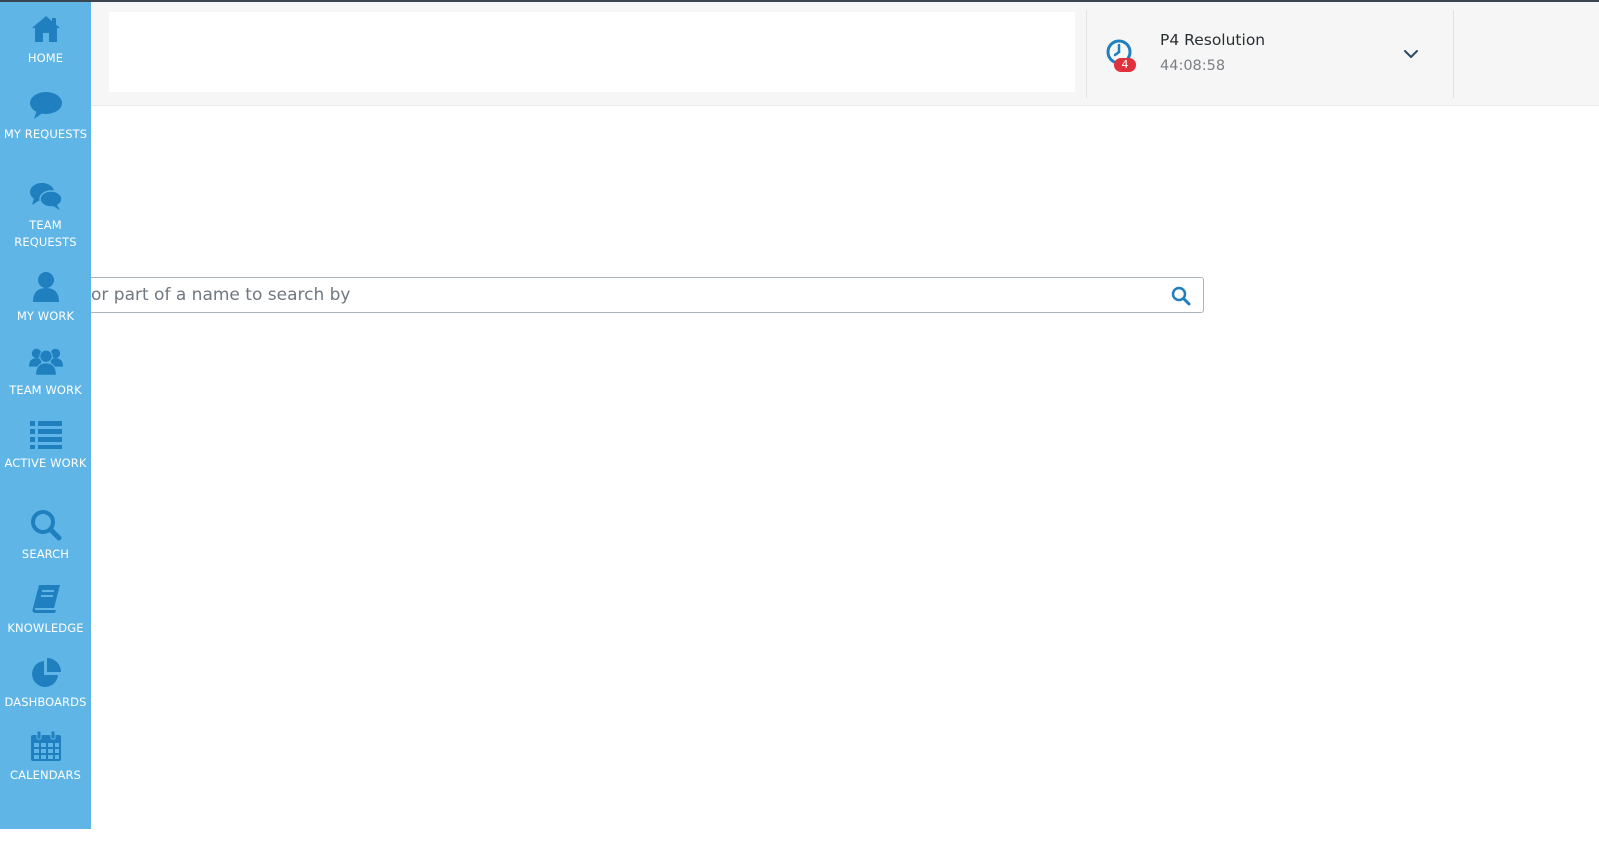 This screenshot has height=845, width=1599. I want to click on sidebar-item-search: SEARCH, so click(45, 535).